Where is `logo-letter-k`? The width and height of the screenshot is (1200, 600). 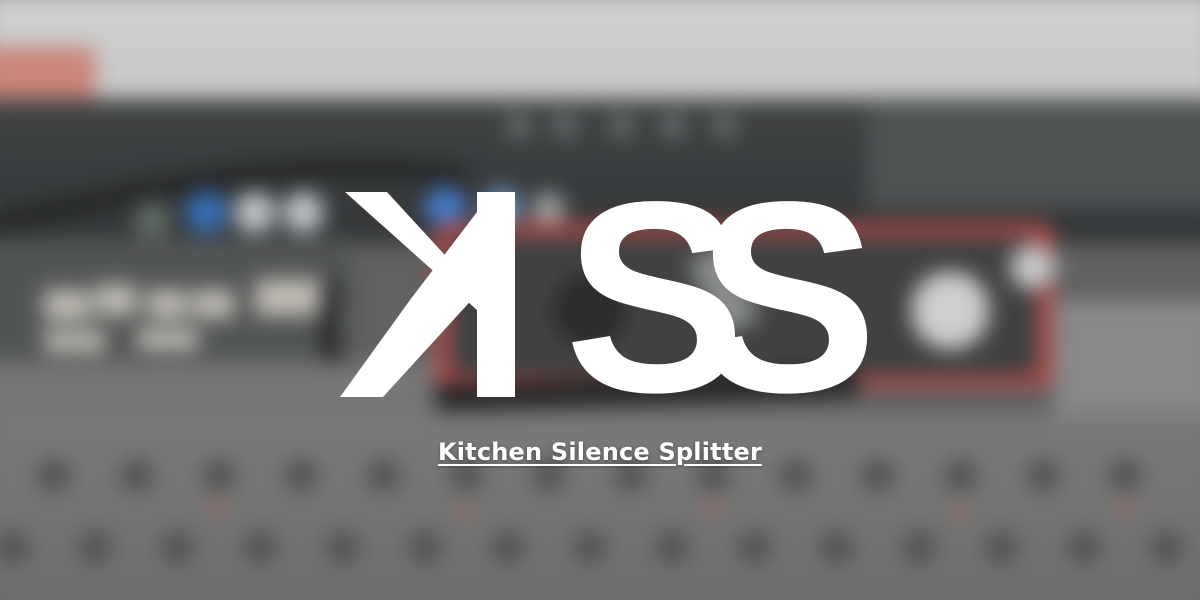 logo-letter-k is located at coordinates (427, 294).